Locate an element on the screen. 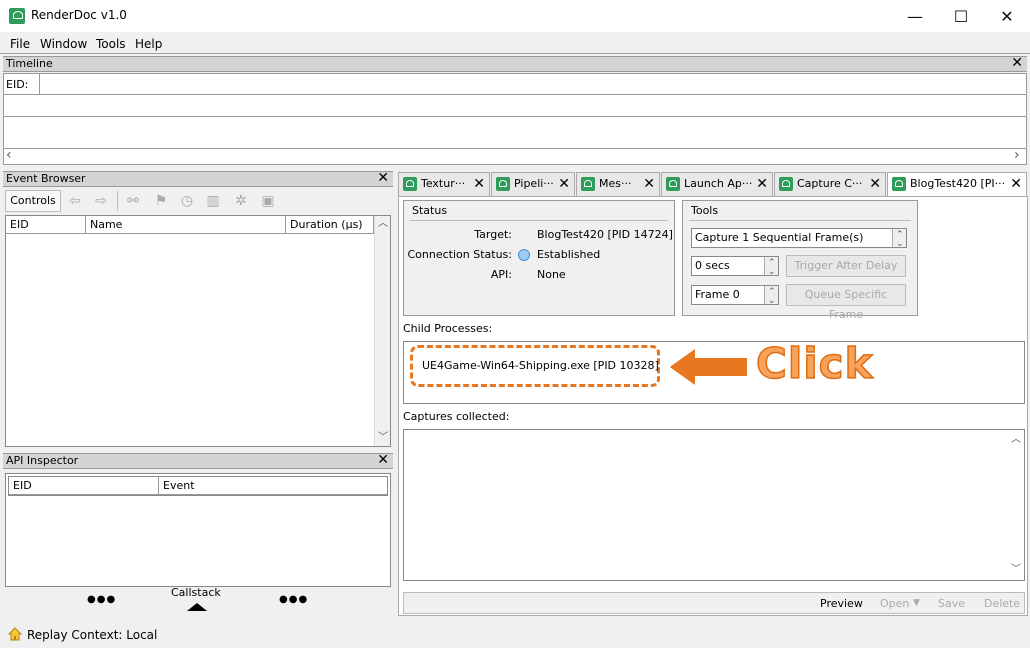  tab-label: Pipeli··· is located at coordinates (534, 183).